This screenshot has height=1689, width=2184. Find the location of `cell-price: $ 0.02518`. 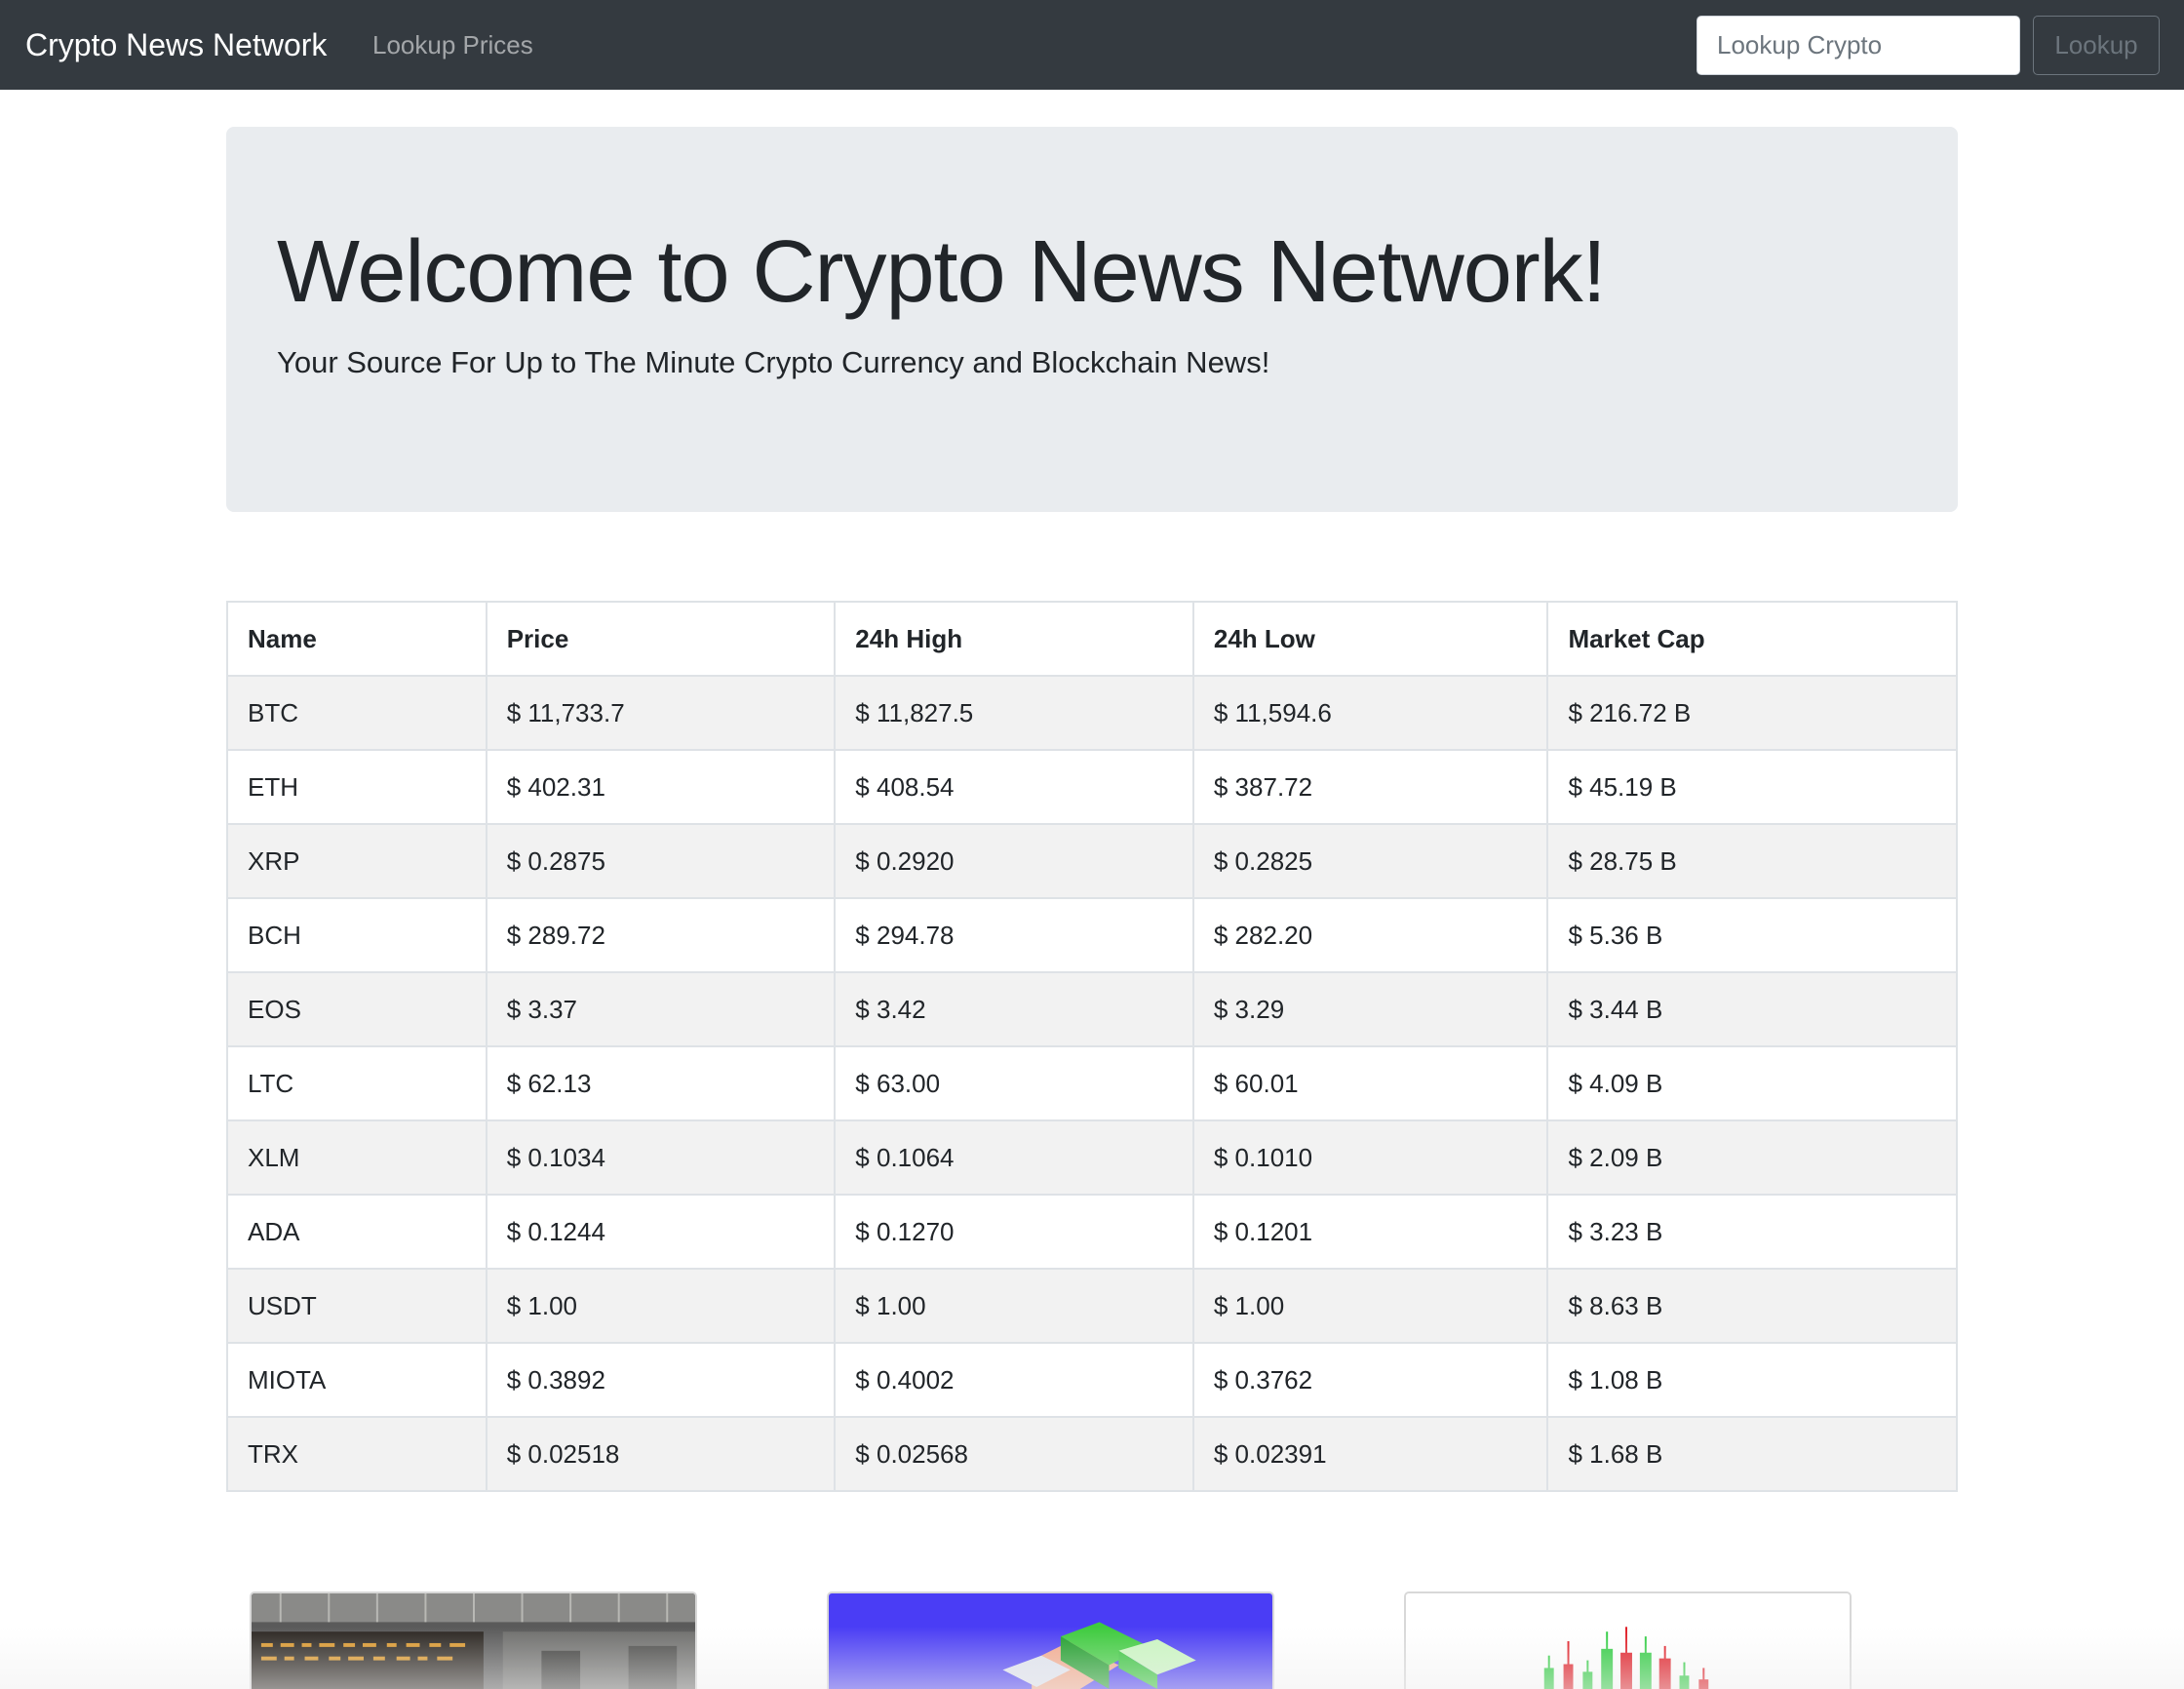

cell-price: $ 0.02518 is located at coordinates (661, 1454).